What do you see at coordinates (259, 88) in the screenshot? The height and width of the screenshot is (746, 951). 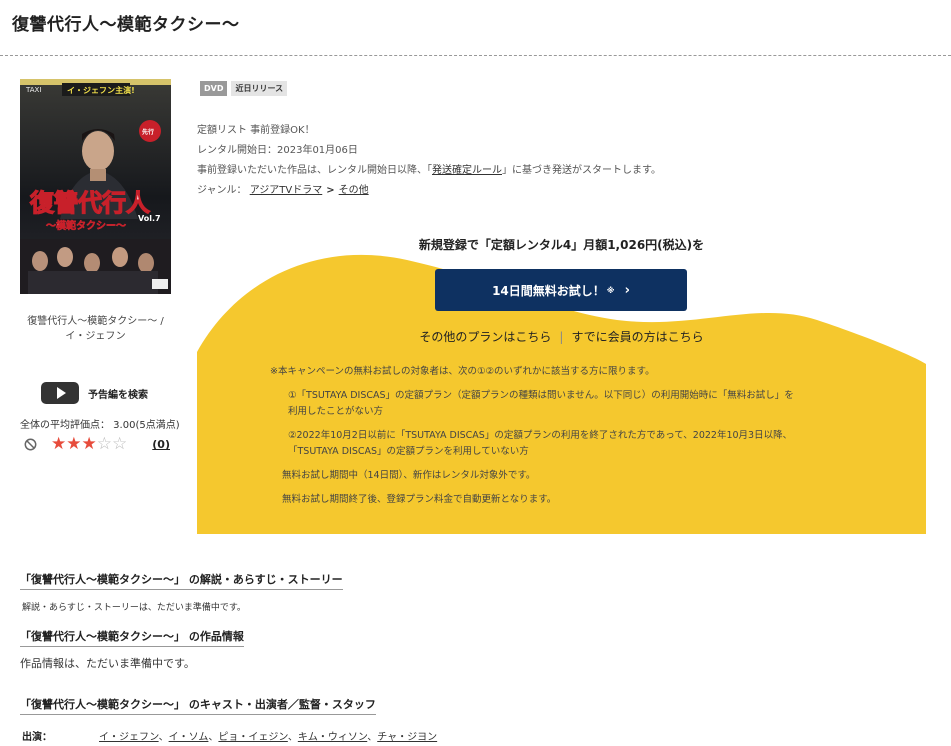 I see `coming-soon-badge: 近日リリース` at bounding box center [259, 88].